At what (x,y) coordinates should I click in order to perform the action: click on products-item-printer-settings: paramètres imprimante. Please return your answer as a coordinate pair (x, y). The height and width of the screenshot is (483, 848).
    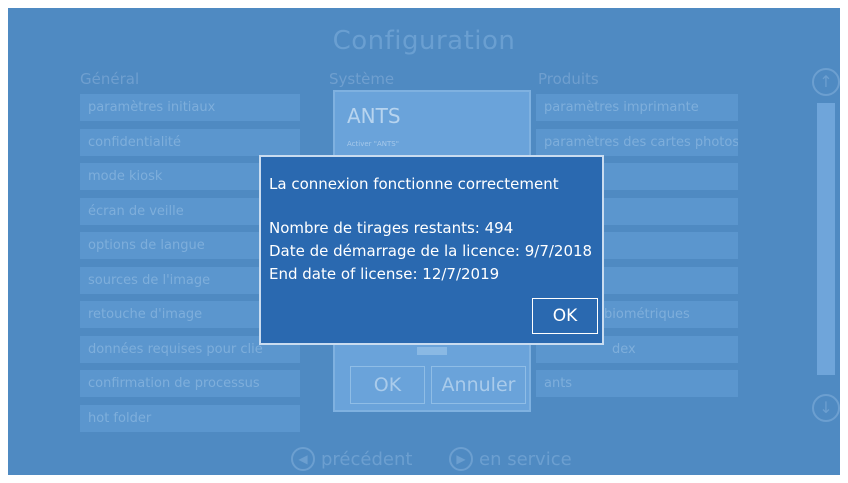
    Looking at the image, I should click on (637, 107).